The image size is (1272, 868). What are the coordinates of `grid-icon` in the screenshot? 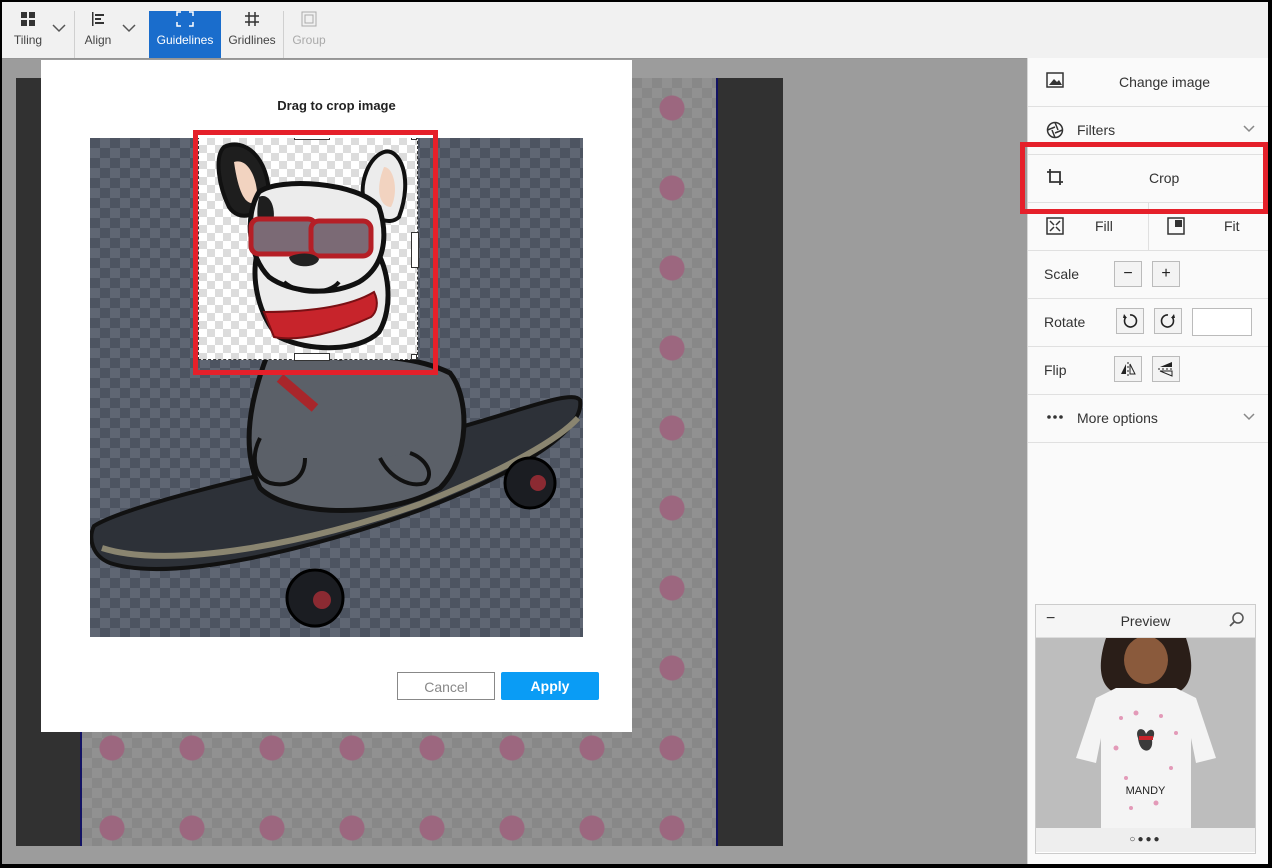 It's located at (252, 22).